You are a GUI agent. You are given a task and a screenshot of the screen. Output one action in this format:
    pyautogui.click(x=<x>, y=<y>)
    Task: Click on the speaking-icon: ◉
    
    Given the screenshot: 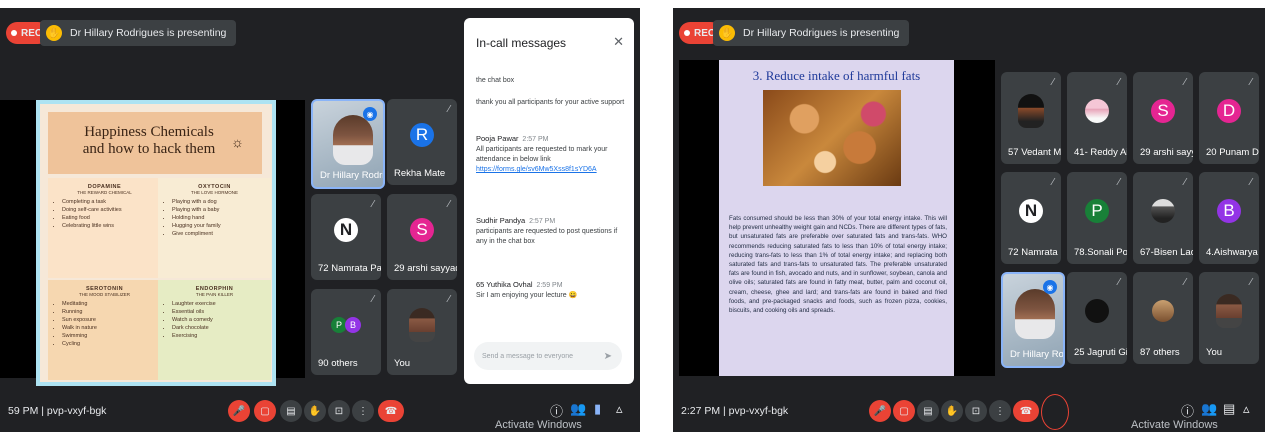 What is the action you would take?
    pyautogui.click(x=370, y=114)
    